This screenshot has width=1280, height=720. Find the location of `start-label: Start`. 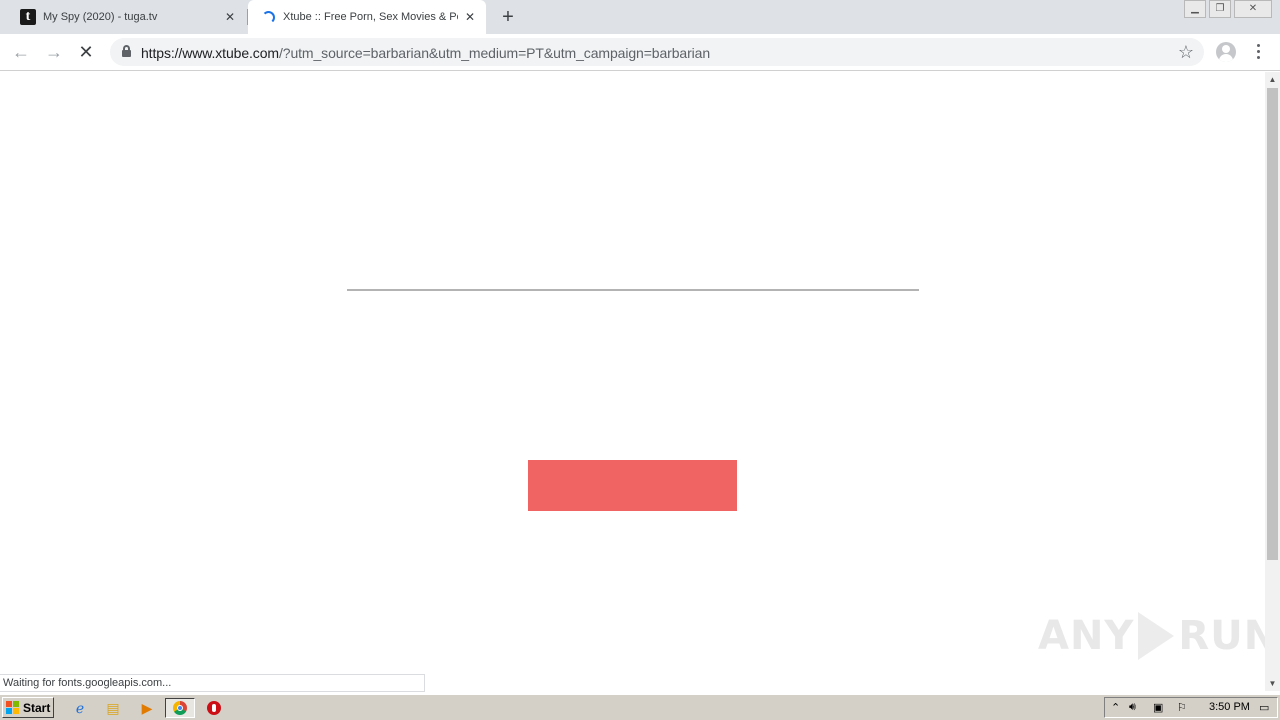

start-label: Start is located at coordinates (37, 707).